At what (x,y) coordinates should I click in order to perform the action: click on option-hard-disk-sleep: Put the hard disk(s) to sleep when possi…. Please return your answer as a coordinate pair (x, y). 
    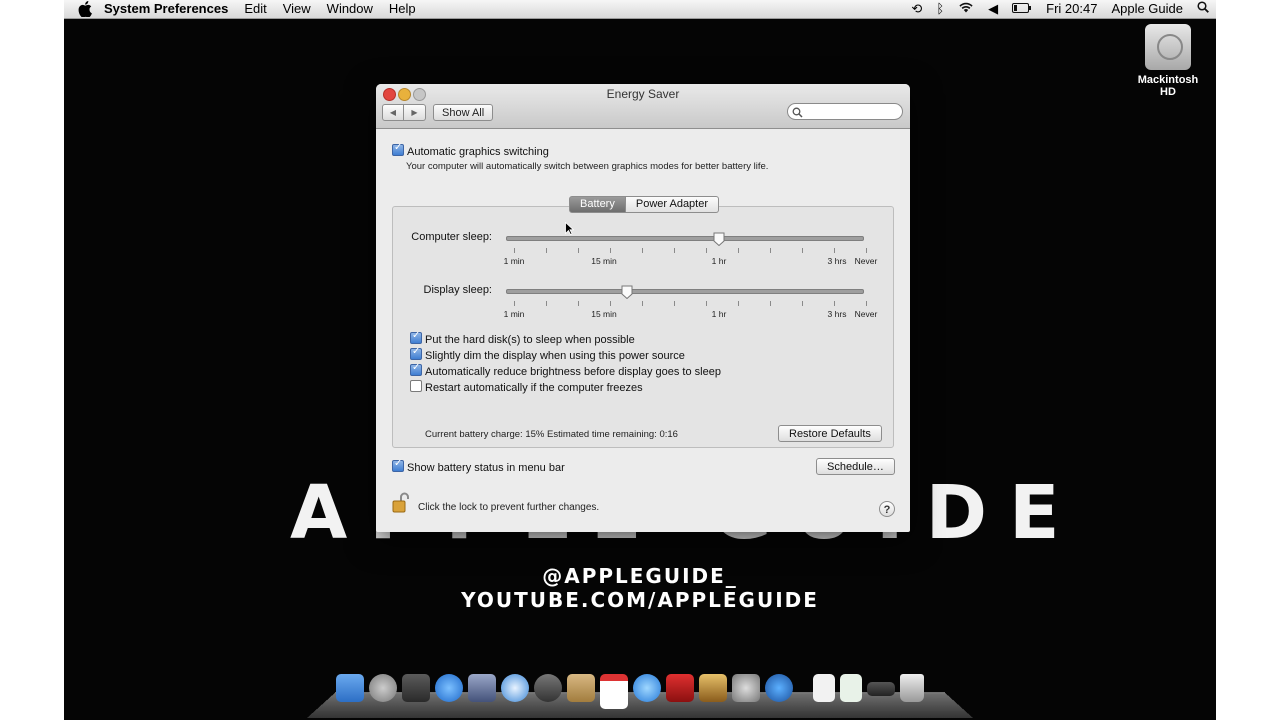
    Looking at the image, I should click on (522, 338).